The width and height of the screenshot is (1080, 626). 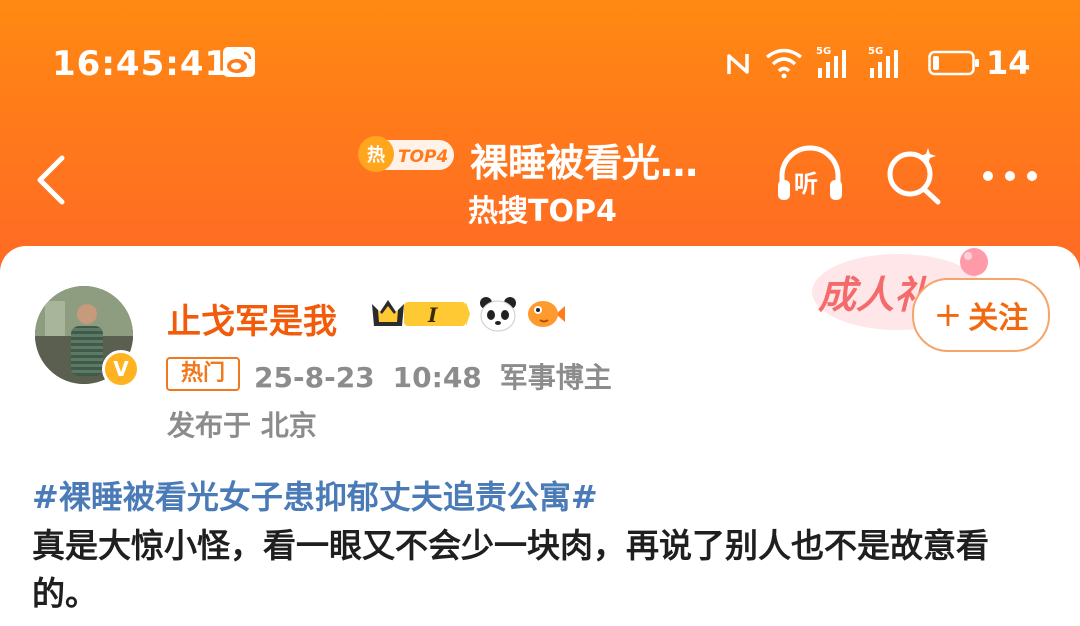 I want to click on hot-tag-badge: 热门, so click(x=203, y=374).